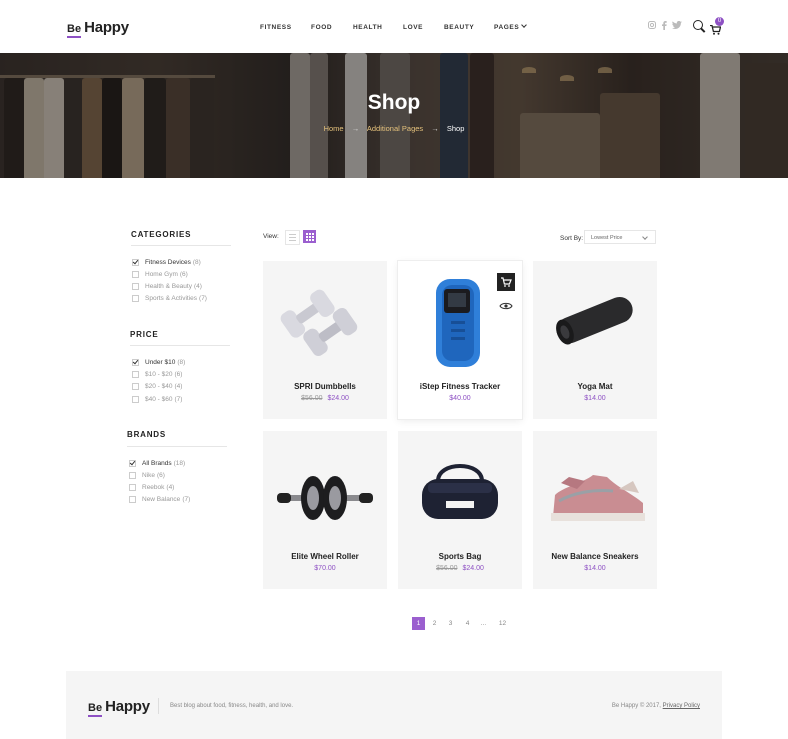 This screenshot has width=788, height=739. Describe the element at coordinates (159, 499) in the screenshot. I see `filter-brand-new-balance: New Balance (7)` at that location.